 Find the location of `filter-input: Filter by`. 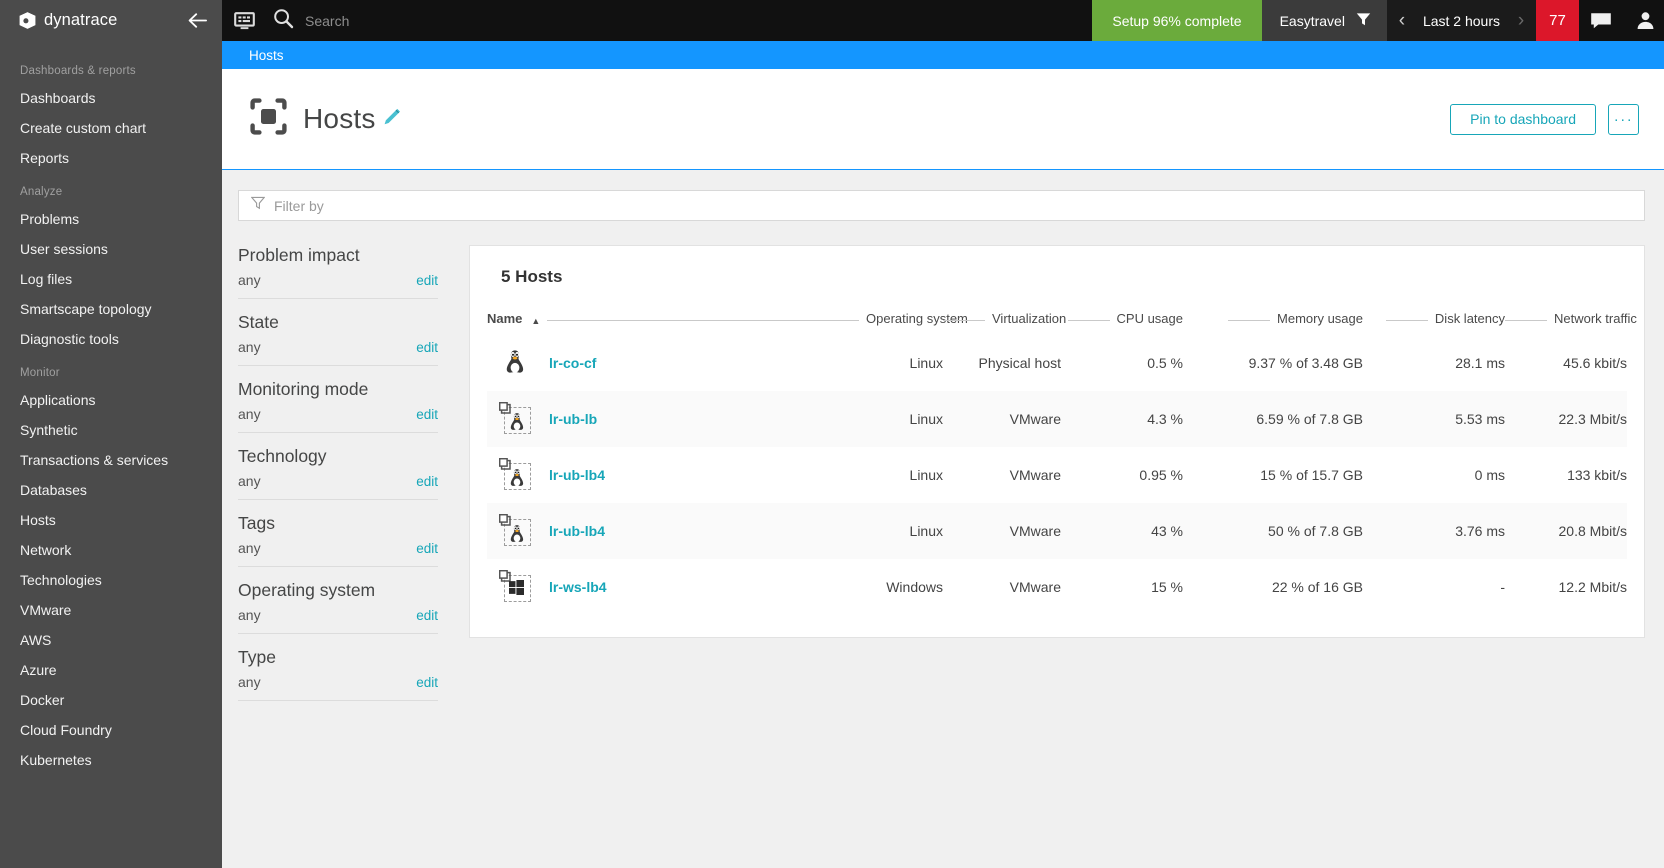

filter-input: Filter by is located at coordinates (299, 206).